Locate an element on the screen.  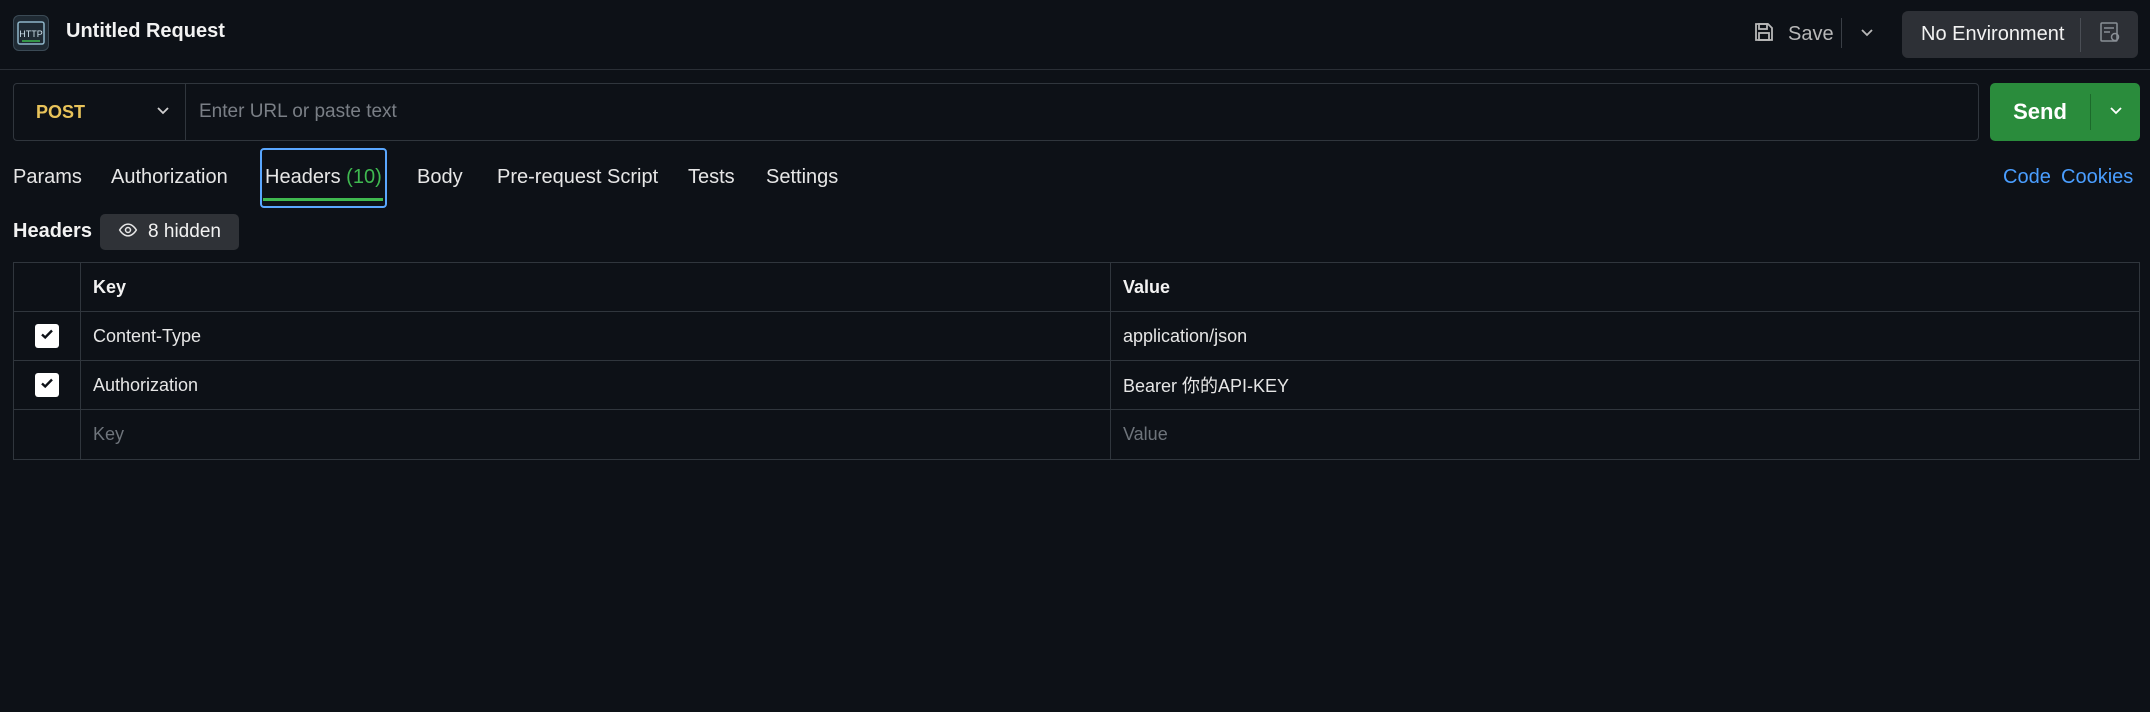
environment-eye-icon is located at coordinates (2110, 34).